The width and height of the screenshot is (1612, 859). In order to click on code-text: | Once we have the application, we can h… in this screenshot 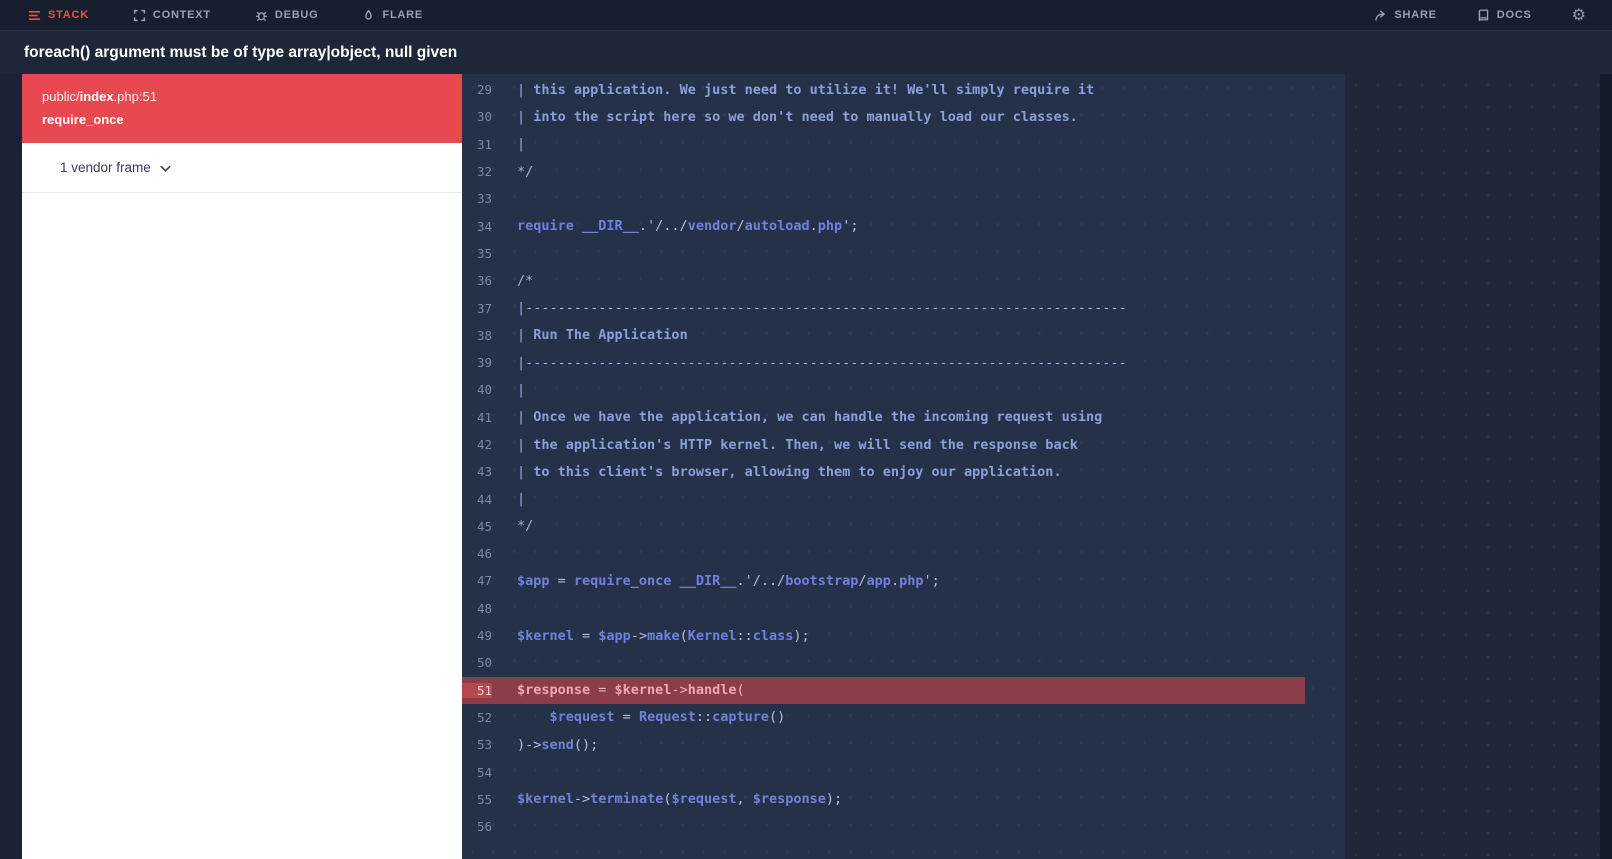, I will do `click(809, 417)`.